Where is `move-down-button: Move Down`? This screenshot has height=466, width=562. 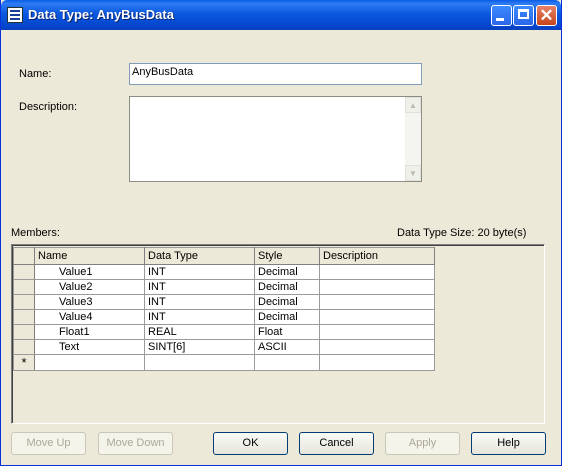
move-down-button: Move Down is located at coordinates (135, 443).